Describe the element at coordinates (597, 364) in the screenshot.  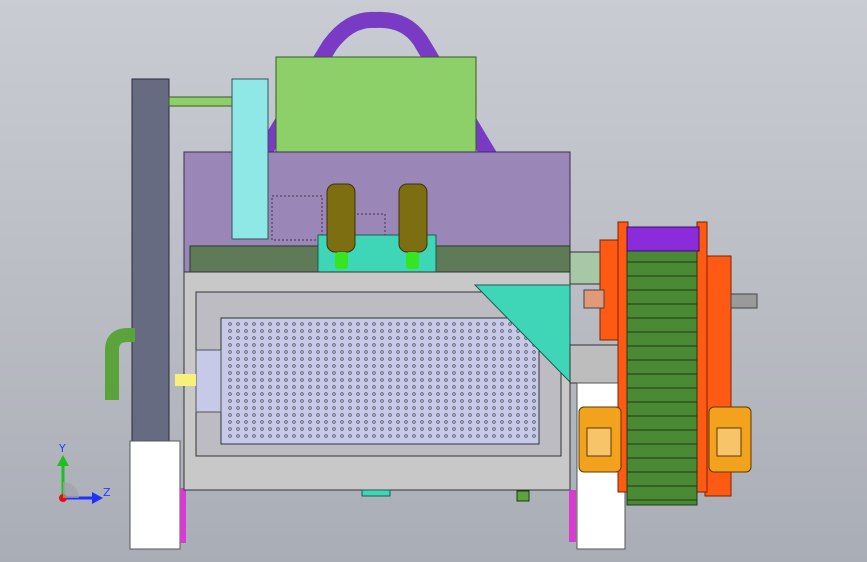
I see `right-gray-plate` at that location.